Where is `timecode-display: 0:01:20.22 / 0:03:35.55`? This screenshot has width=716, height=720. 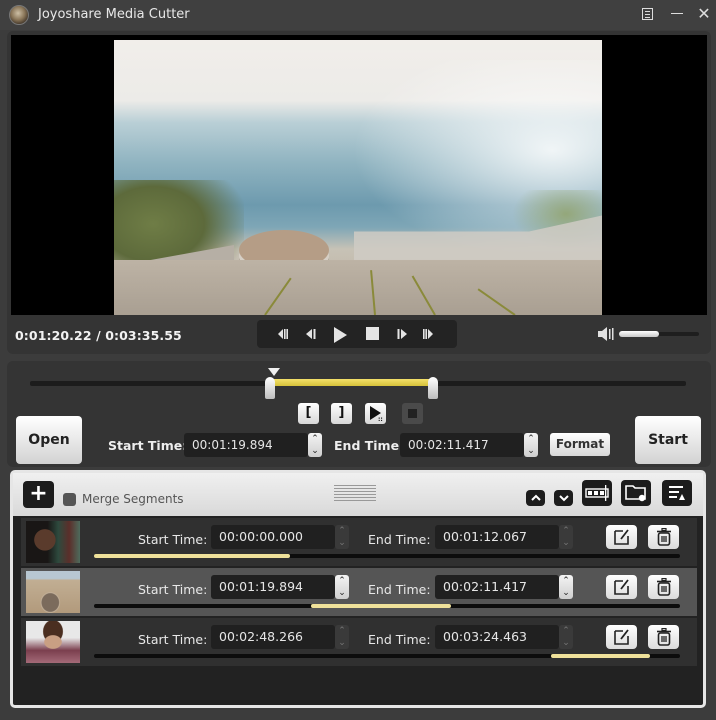 timecode-display: 0:01:20.22 / 0:03:35.55 is located at coordinates (98, 335).